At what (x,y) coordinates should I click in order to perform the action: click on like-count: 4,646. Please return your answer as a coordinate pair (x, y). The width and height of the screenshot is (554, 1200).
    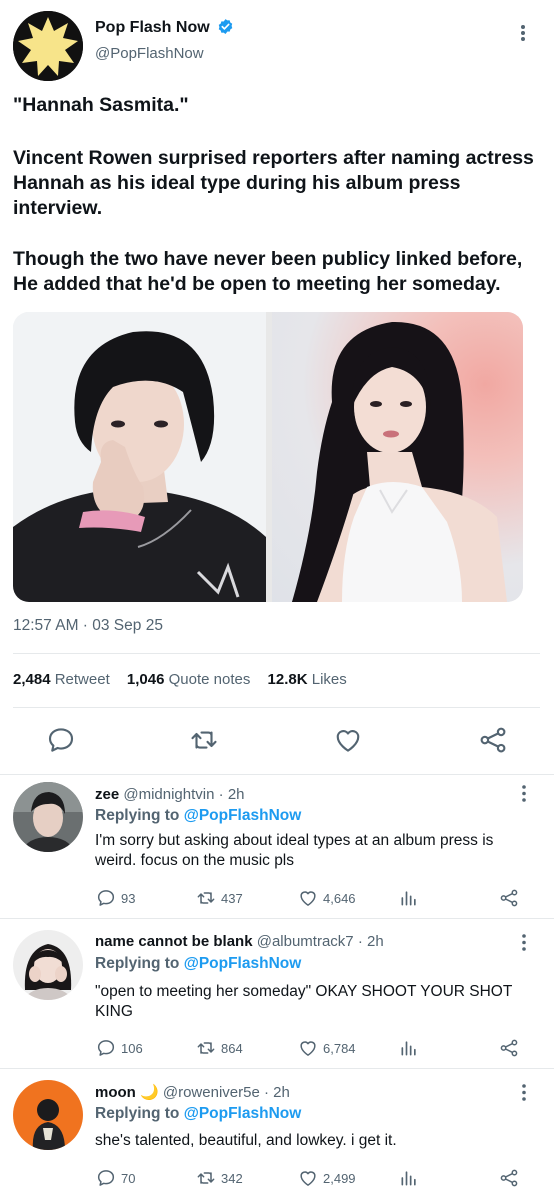
    Looking at the image, I should click on (339, 898).